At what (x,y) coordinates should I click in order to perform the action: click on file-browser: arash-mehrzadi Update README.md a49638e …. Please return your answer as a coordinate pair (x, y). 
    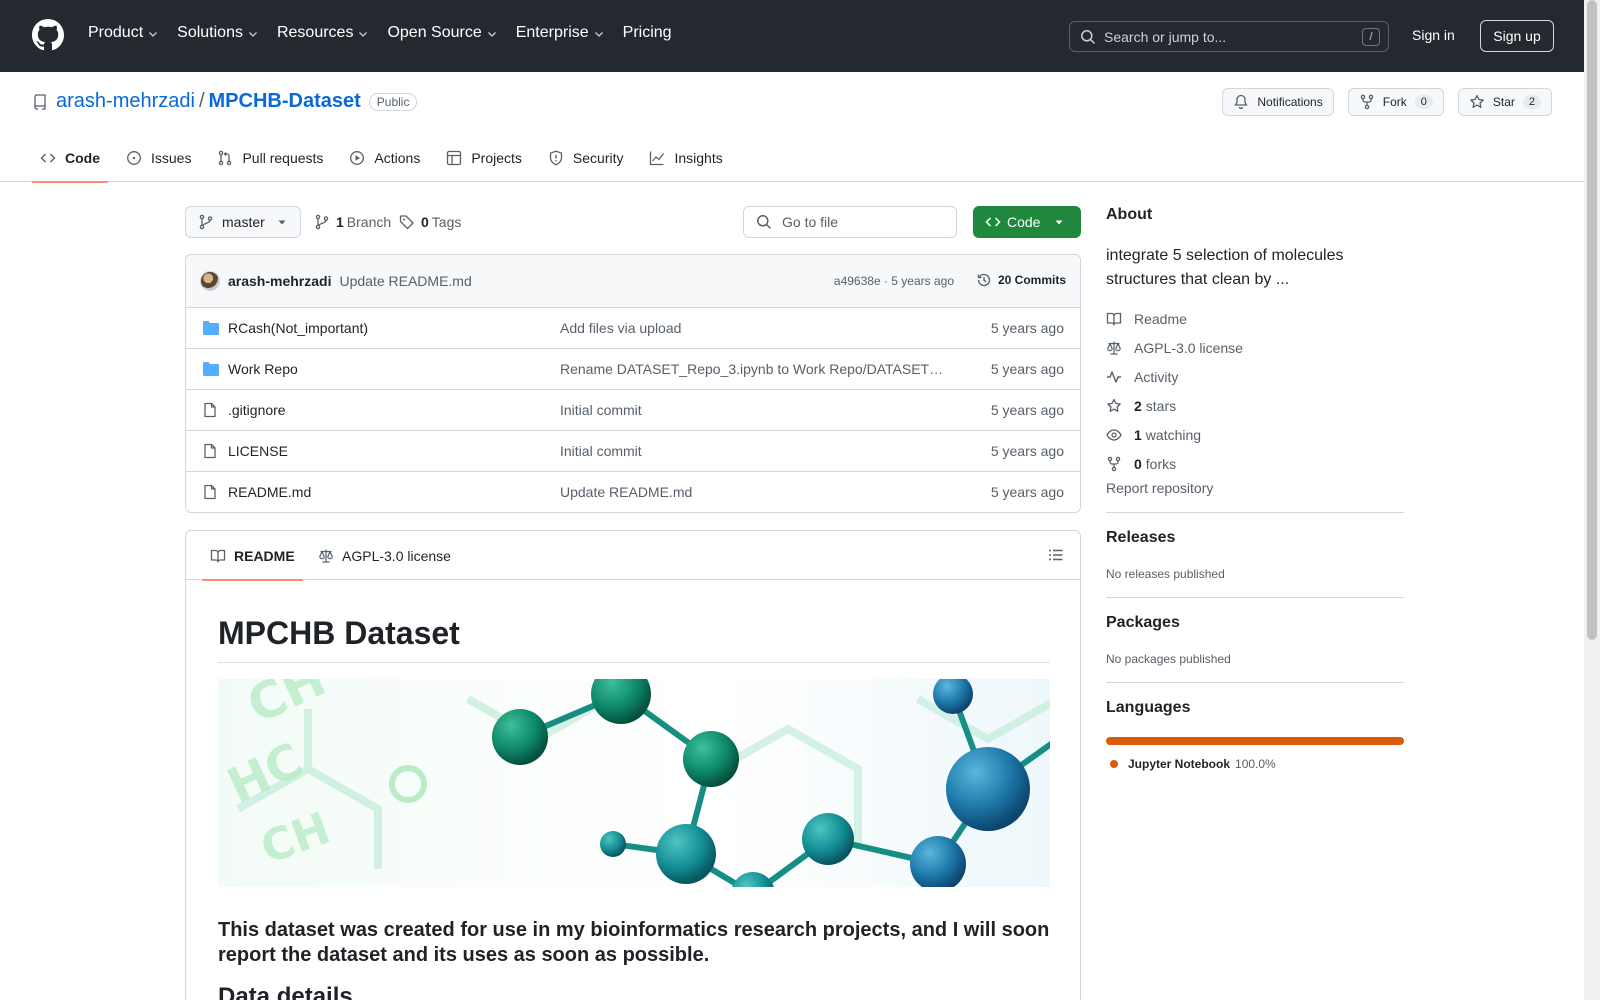
    Looking at the image, I should click on (633, 383).